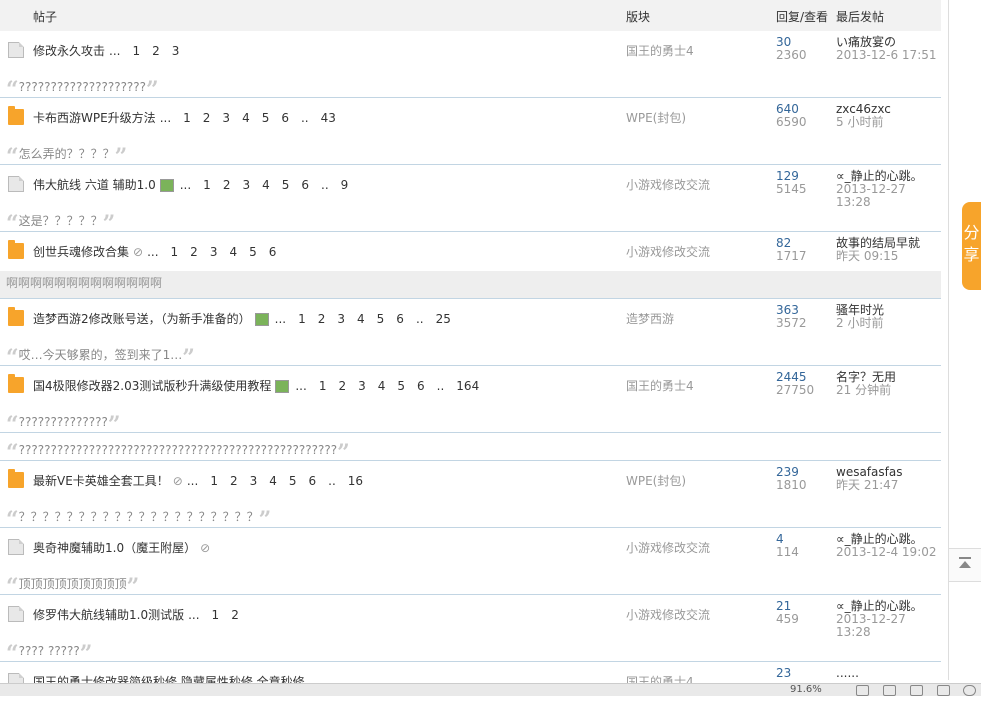  Describe the element at coordinates (69, 51) in the screenshot. I see `thread-title-link: 修改永久攻击` at that location.